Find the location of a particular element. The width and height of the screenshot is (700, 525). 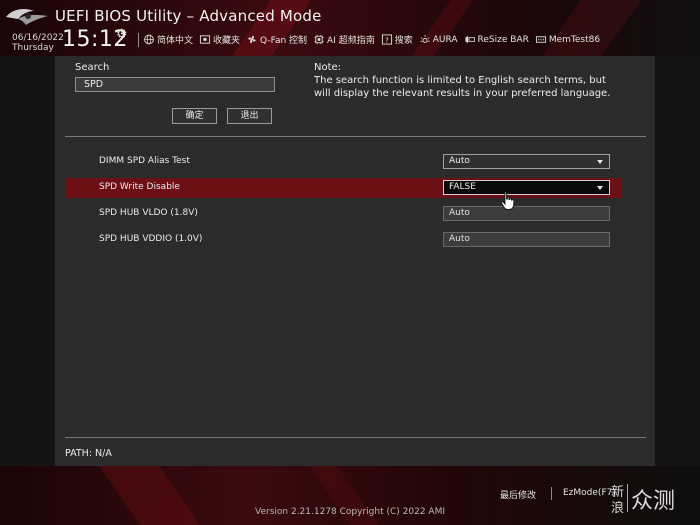

date-display: 06/16/2022 Thursday is located at coordinates (38, 43).